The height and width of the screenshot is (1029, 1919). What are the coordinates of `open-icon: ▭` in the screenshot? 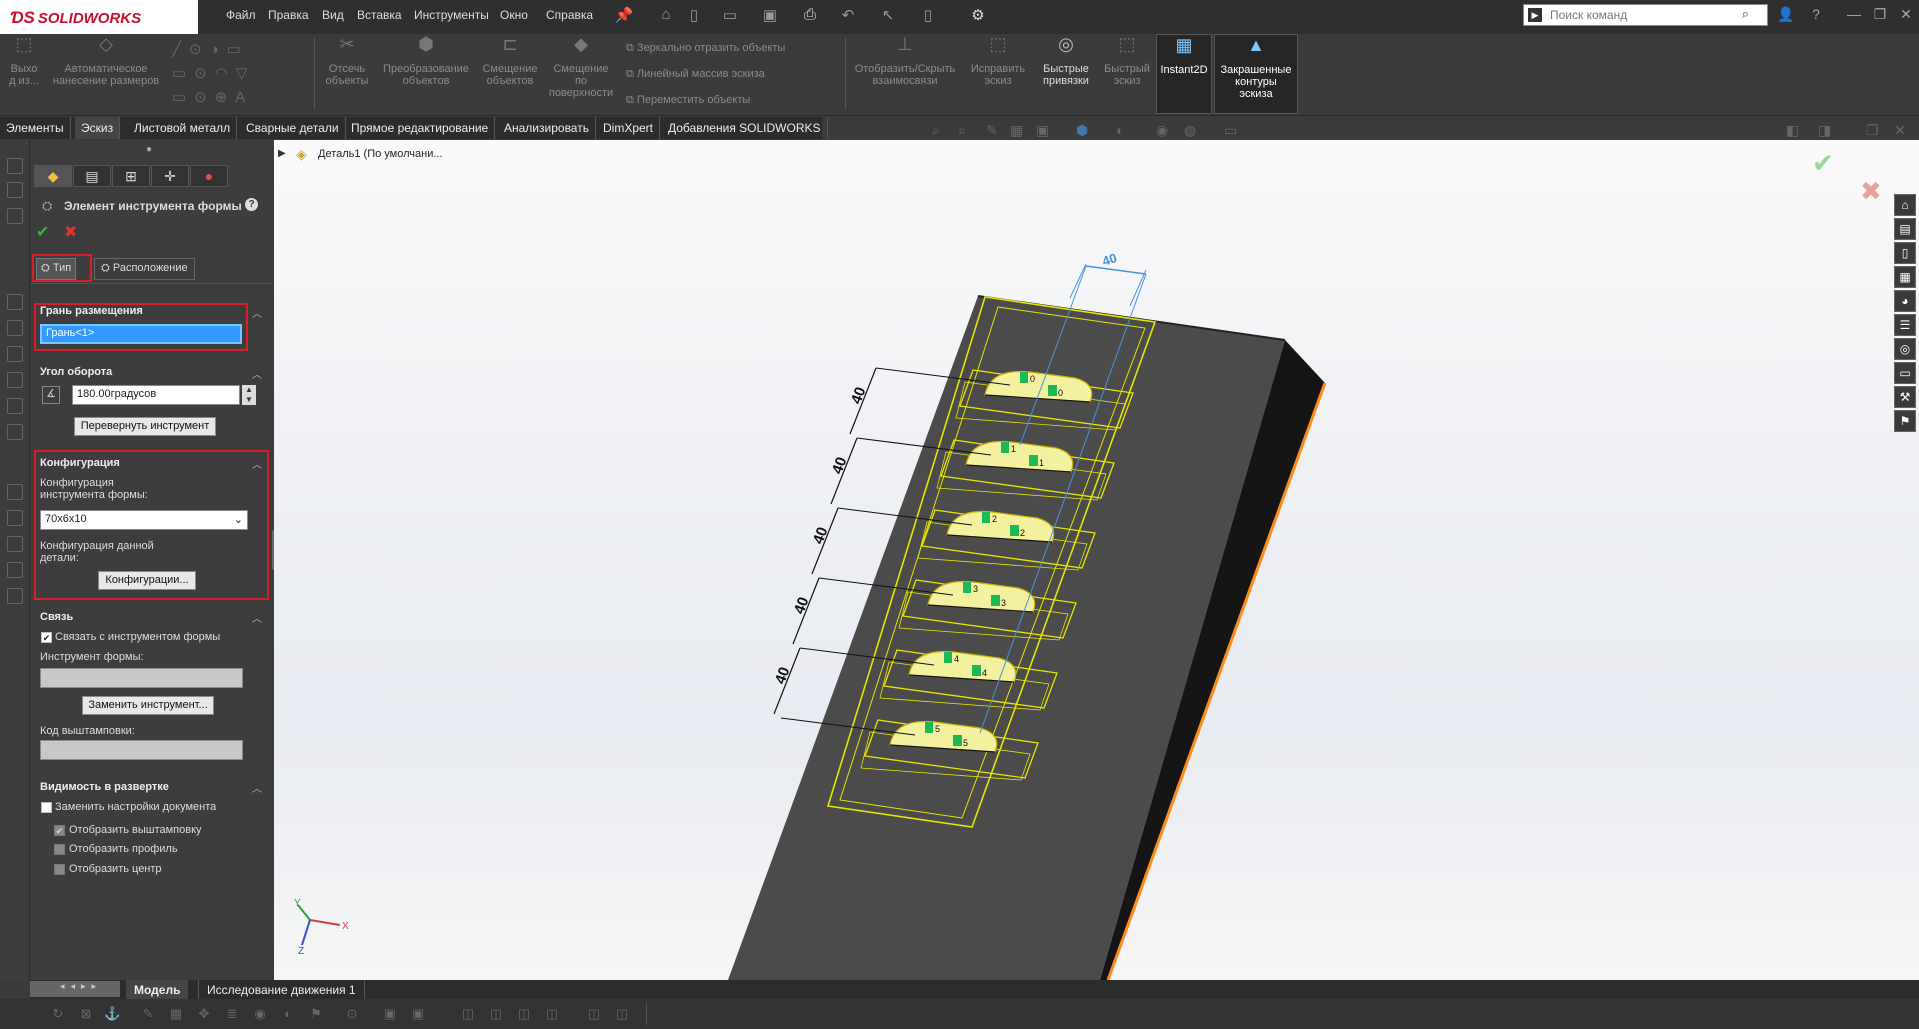 It's located at (730, 16).